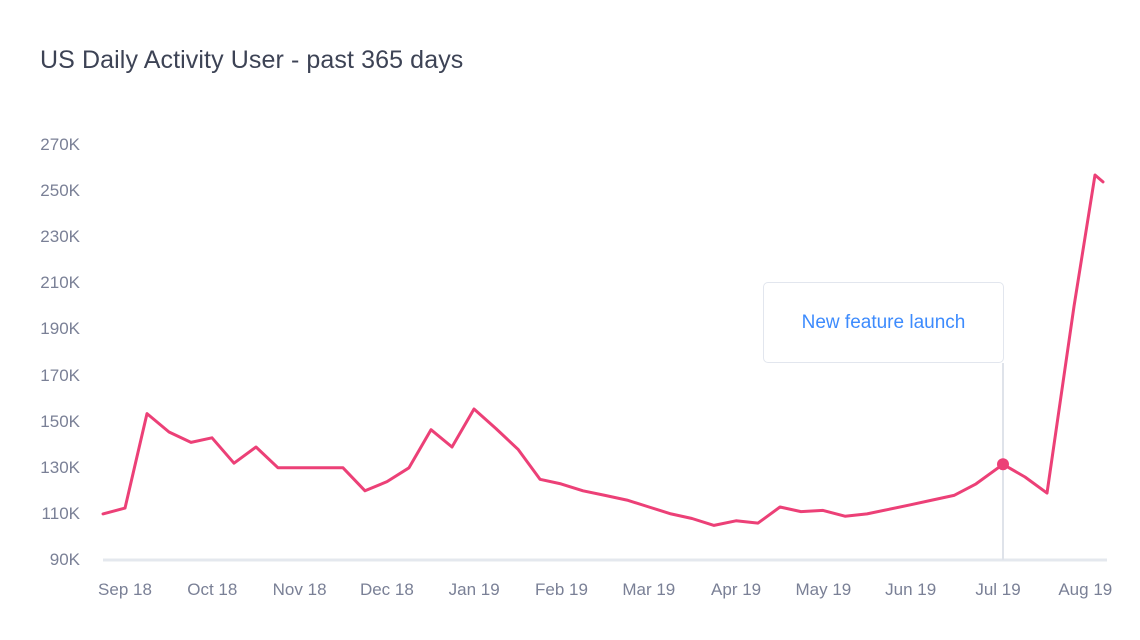  I want to click on y-axis-tick-label: 110K, so click(60, 513).